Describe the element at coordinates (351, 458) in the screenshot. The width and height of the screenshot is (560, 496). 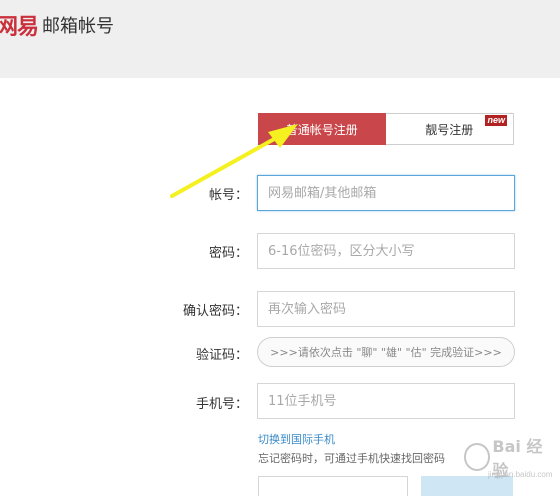
I see `recovery-tip: 忘记密码时，可通过手机快速找回密码` at that location.